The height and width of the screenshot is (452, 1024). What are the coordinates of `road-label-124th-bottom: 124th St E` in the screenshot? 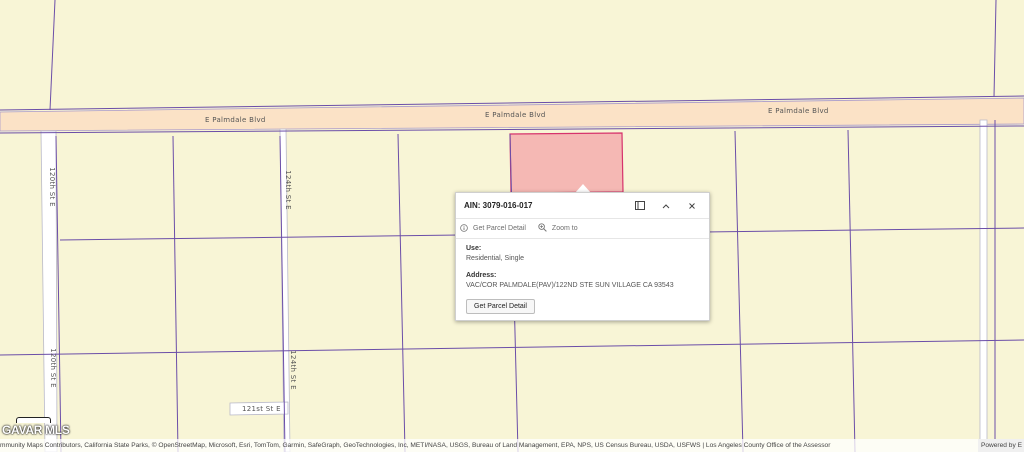 It's located at (292, 370).